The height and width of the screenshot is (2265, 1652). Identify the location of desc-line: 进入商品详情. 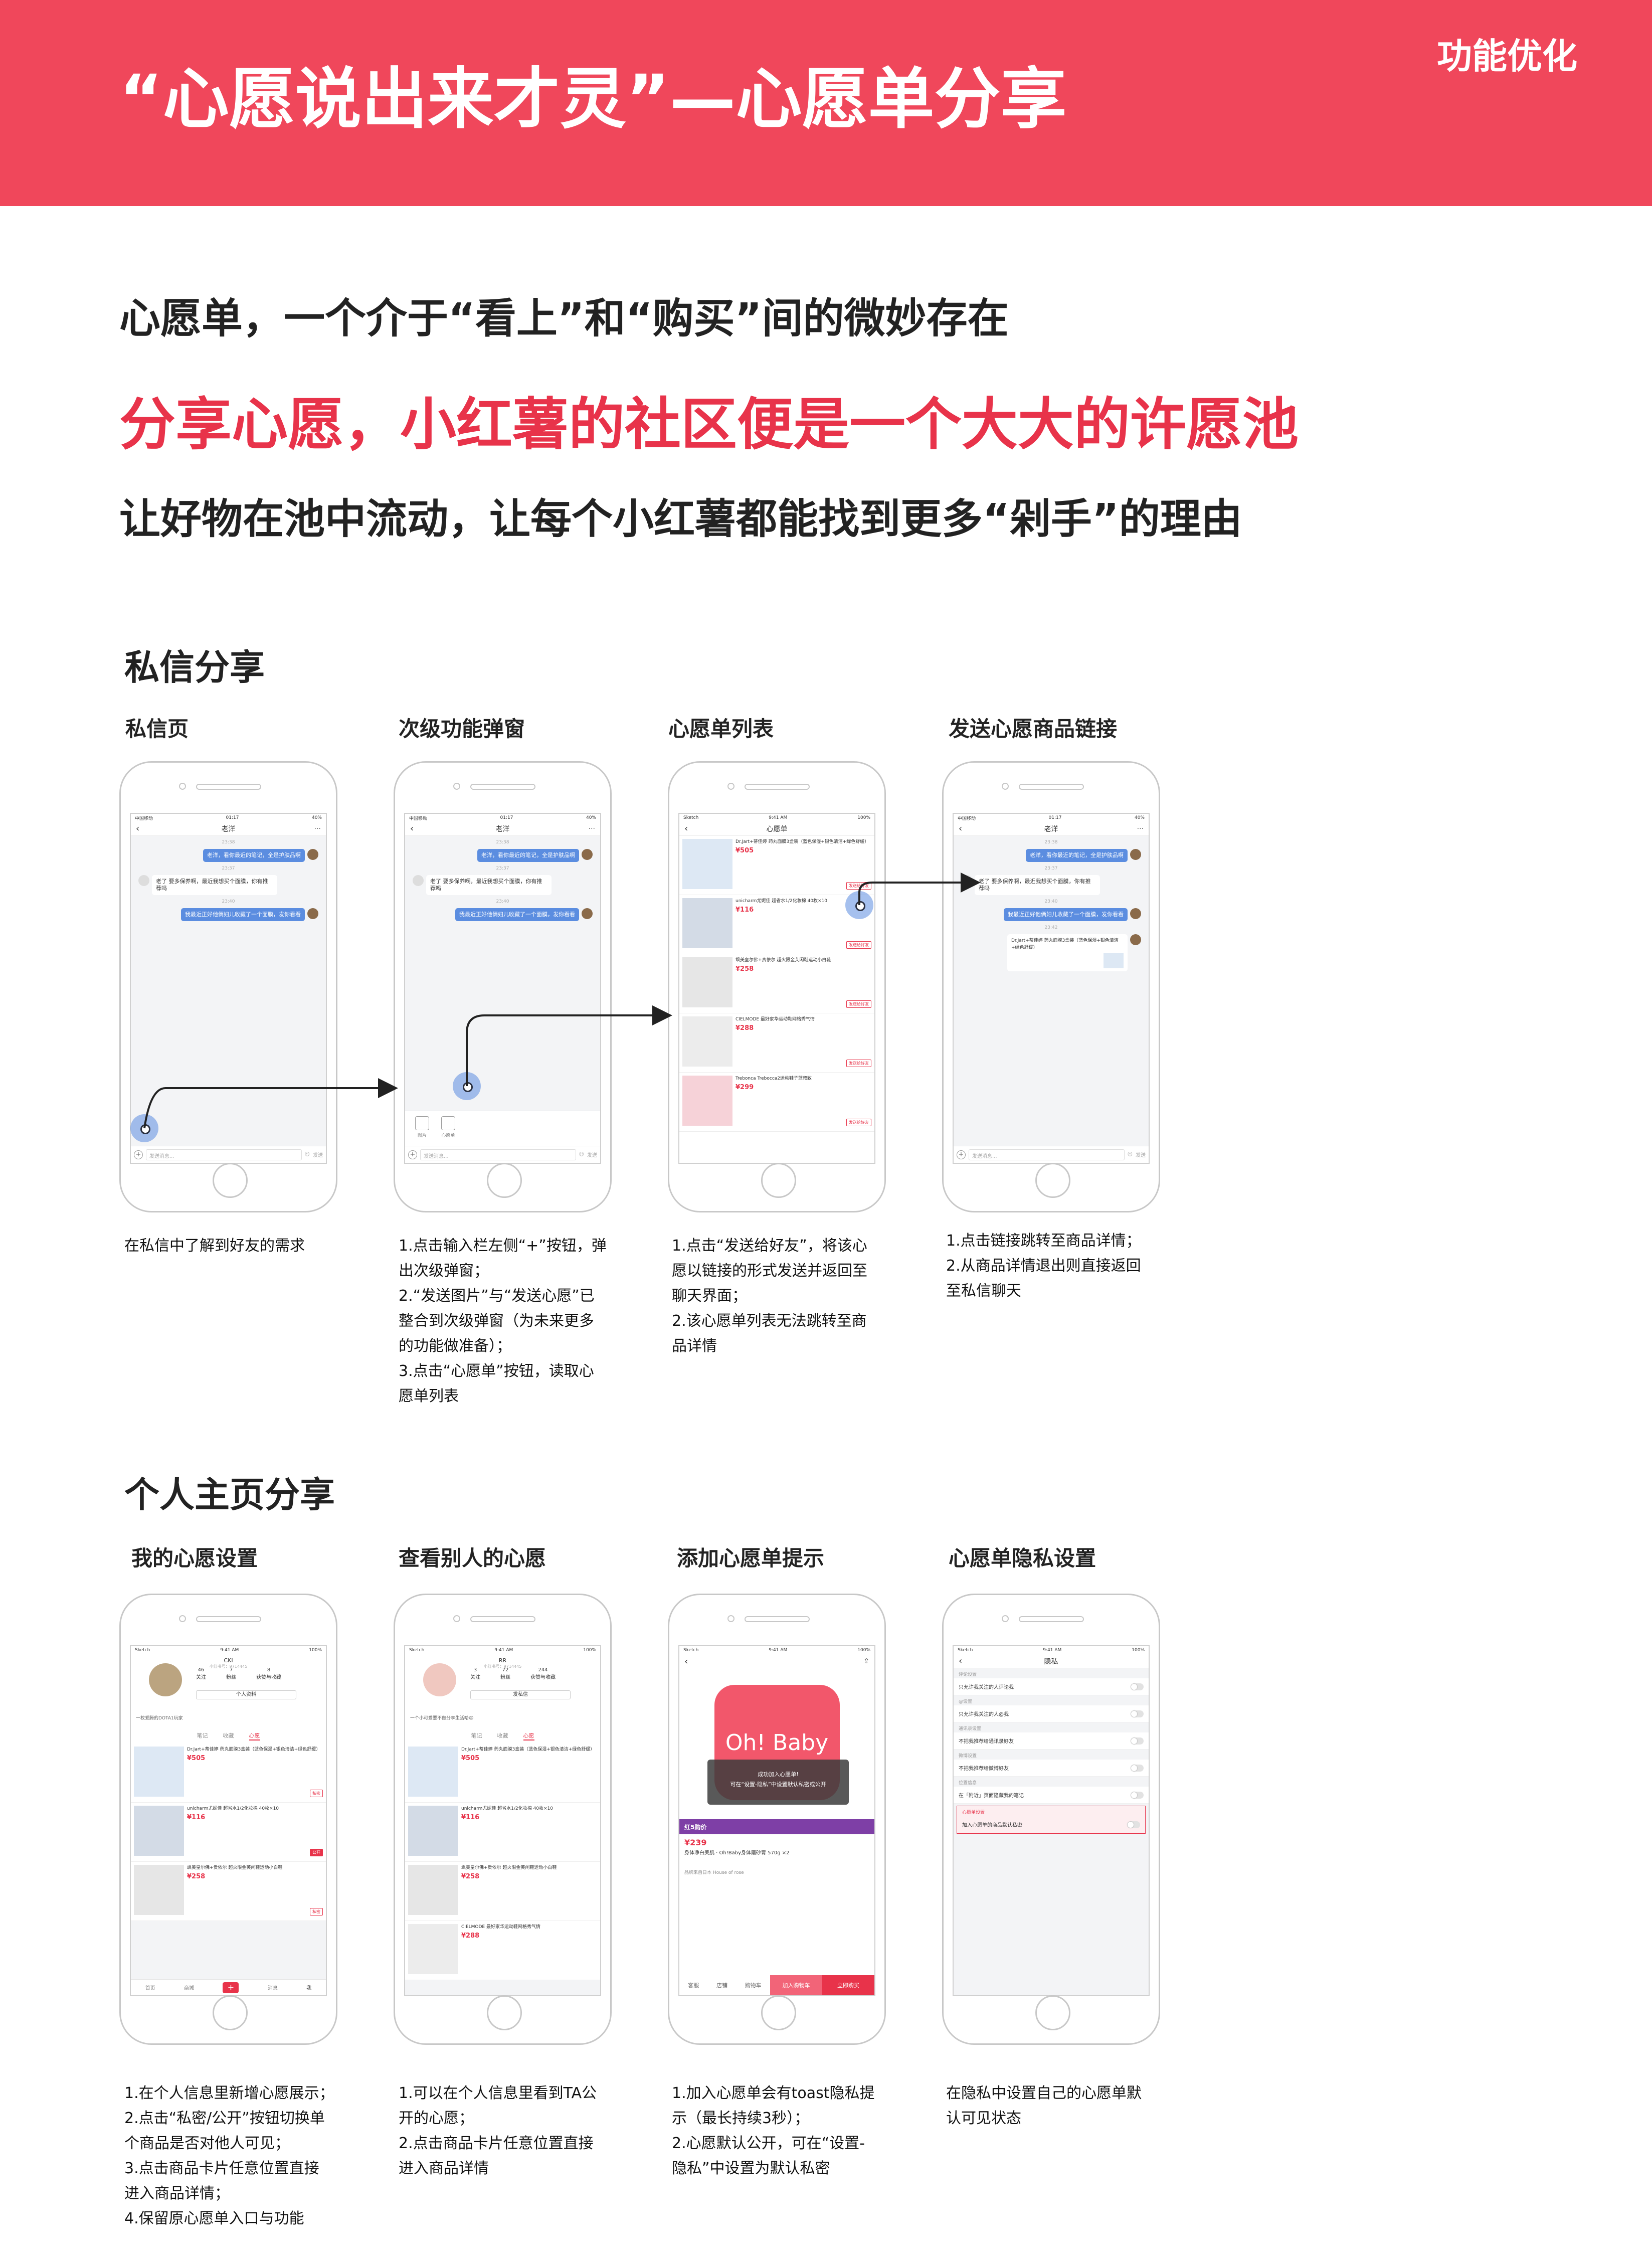
(444, 2168).